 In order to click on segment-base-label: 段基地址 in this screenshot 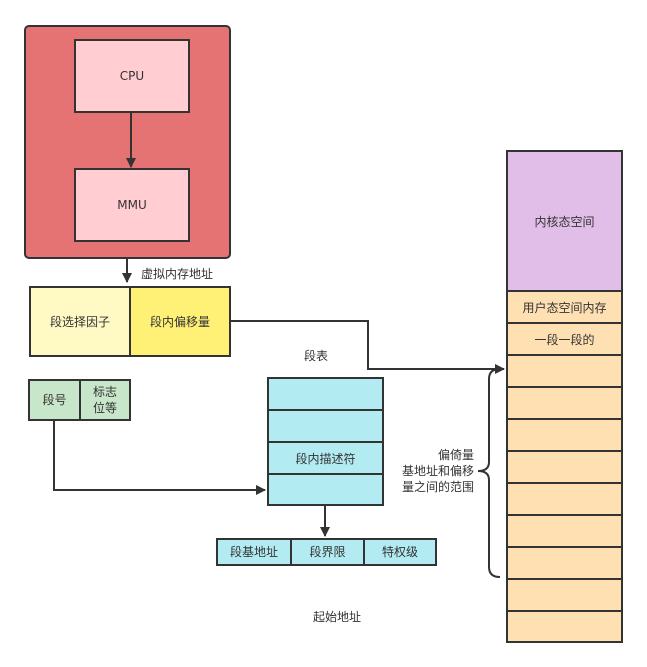, I will do `click(253, 552)`.